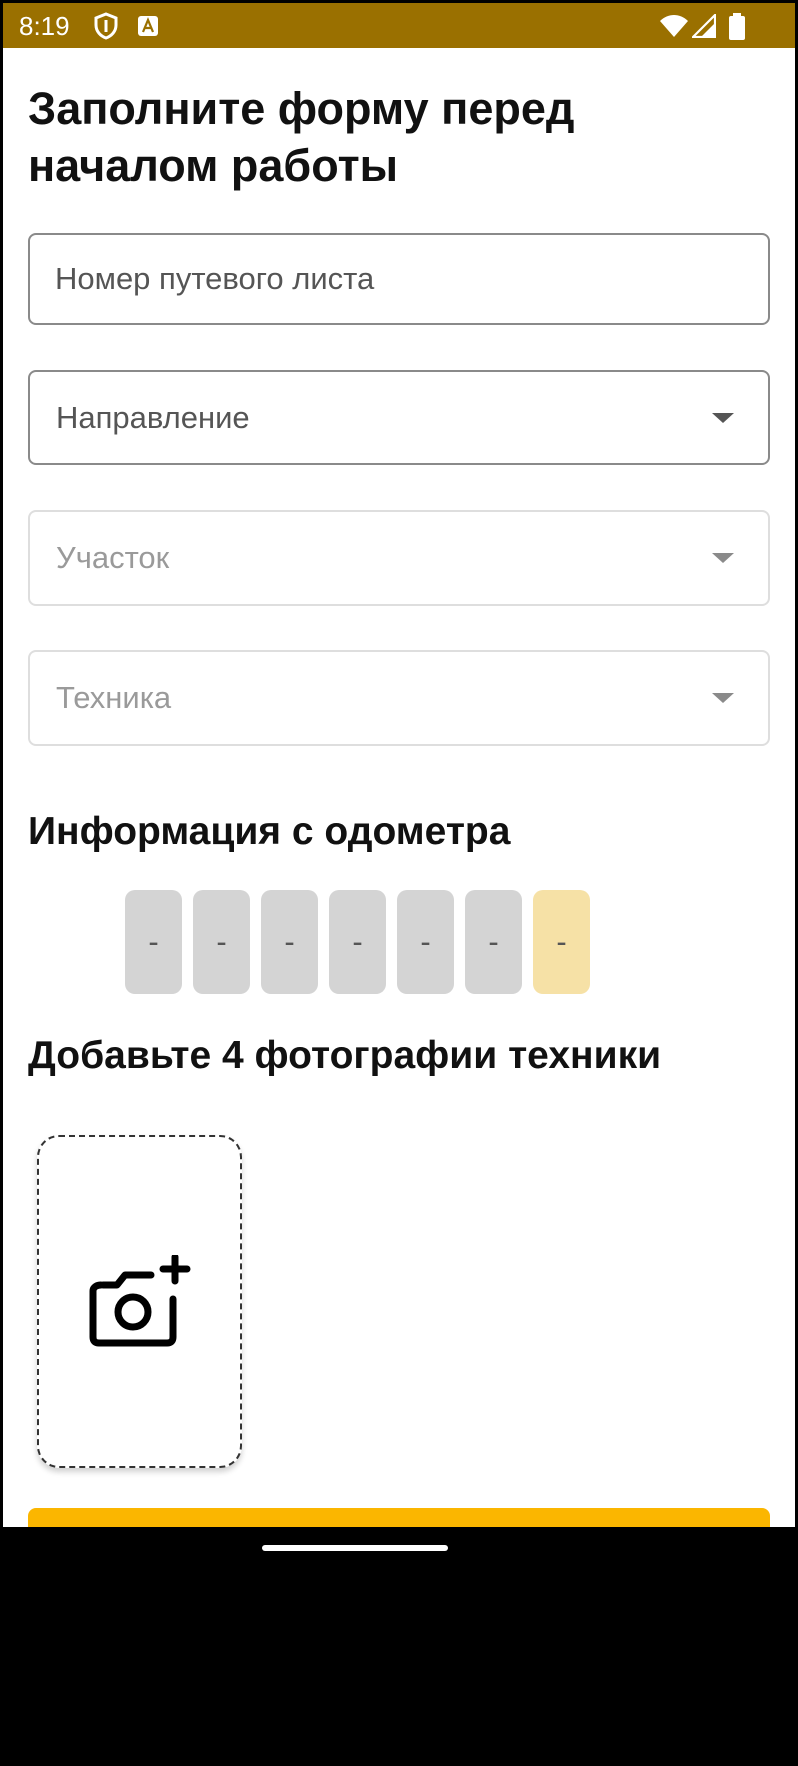 The height and width of the screenshot is (1766, 798). Describe the element at coordinates (399, 279) in the screenshot. I see `waybill-number-input: Номер путевого листа` at that location.